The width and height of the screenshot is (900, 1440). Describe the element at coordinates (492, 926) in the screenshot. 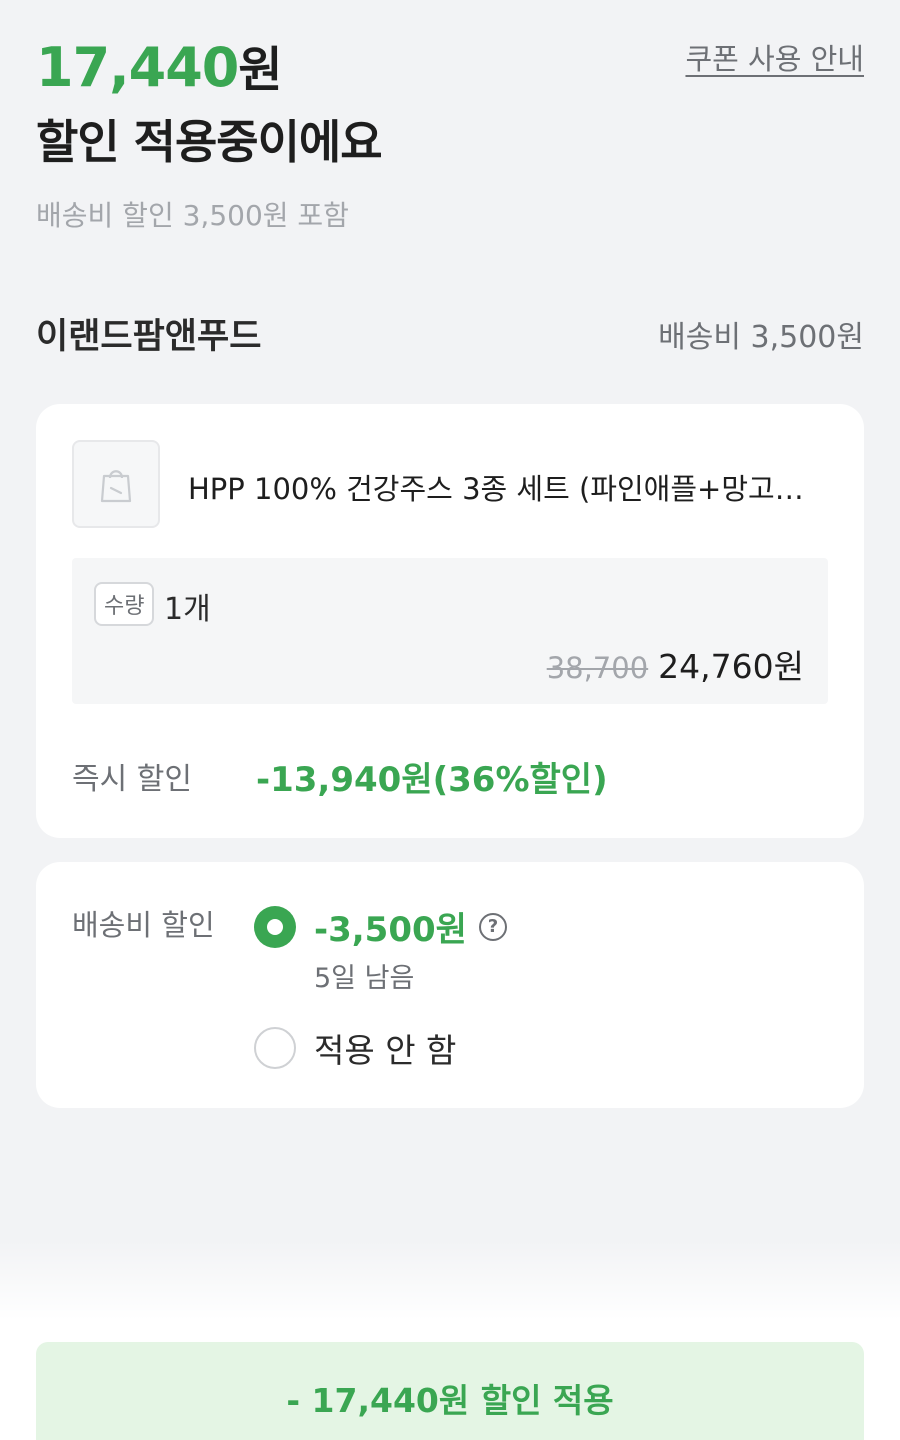

I see `question-circle-icon: ?` at that location.